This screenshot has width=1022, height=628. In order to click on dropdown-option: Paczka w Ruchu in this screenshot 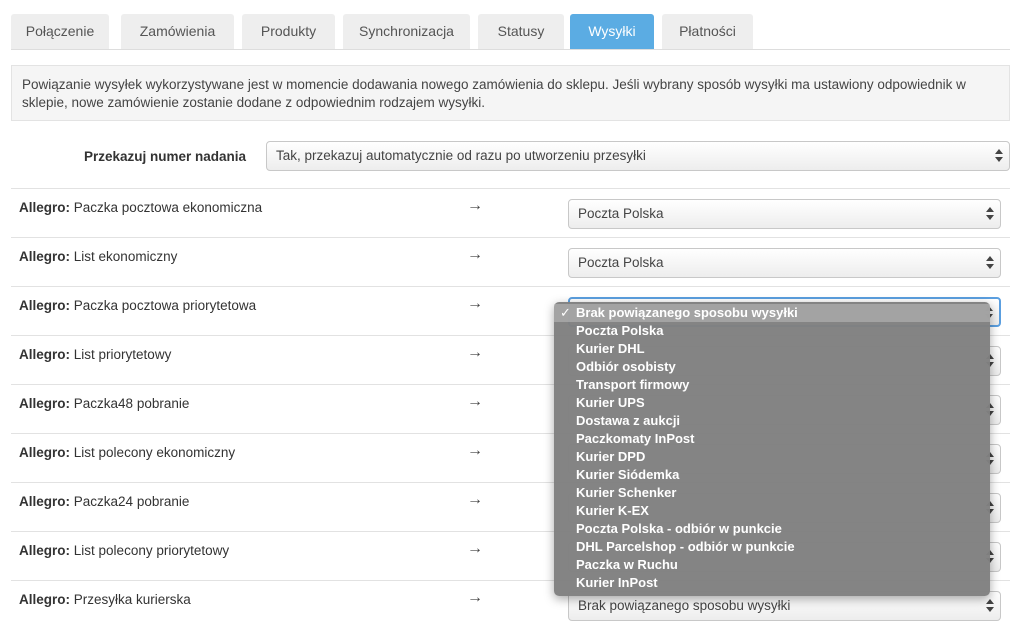, I will do `click(772, 565)`.